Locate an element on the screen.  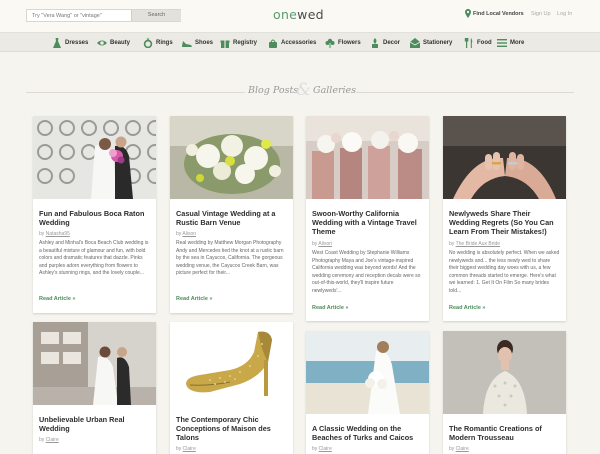
nav-item-decor: Decor is located at coordinates (385, 43).